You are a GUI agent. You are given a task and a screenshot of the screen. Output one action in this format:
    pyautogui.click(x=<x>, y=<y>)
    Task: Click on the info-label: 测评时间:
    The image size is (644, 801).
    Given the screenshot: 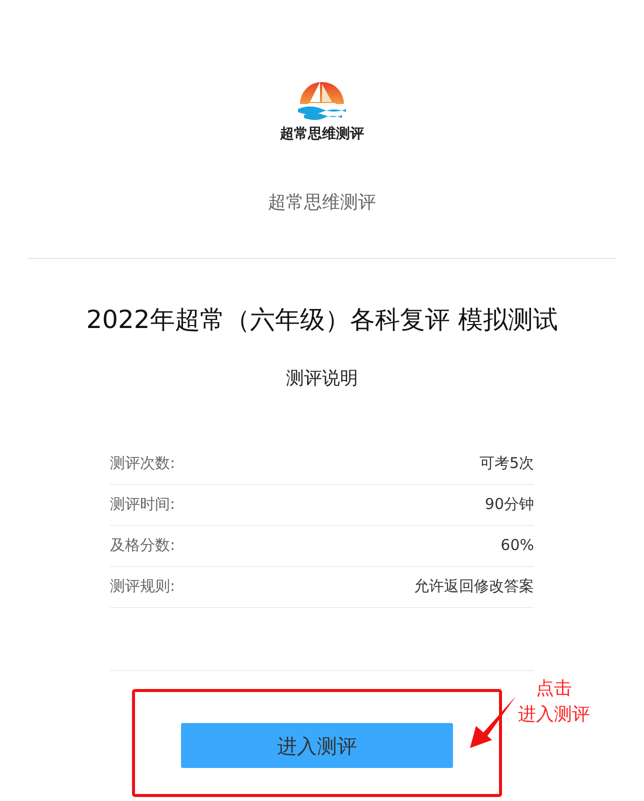 What is the action you would take?
    pyautogui.click(x=143, y=505)
    